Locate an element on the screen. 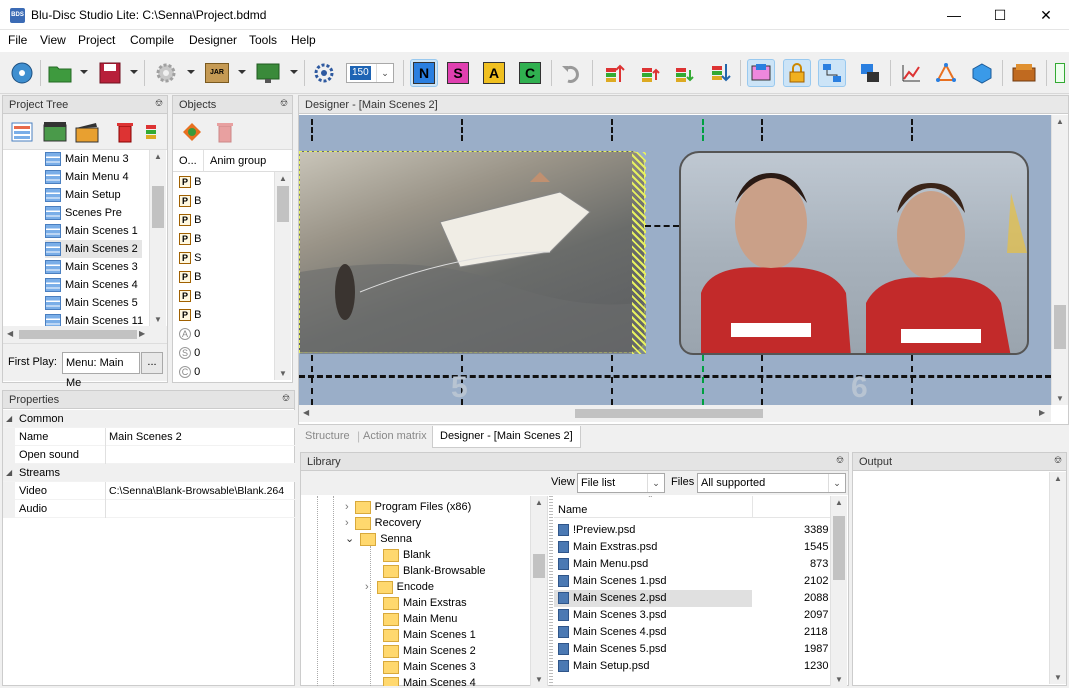  clapperboard-icon is located at coordinates (87, 132).